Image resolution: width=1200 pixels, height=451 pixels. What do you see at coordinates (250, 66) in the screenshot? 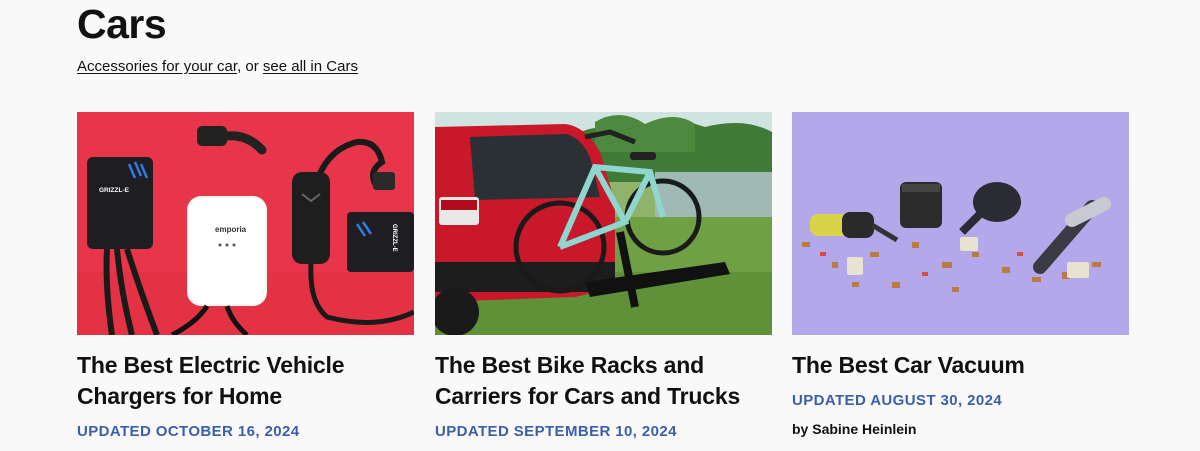
I see `subline-separator: , or` at bounding box center [250, 66].